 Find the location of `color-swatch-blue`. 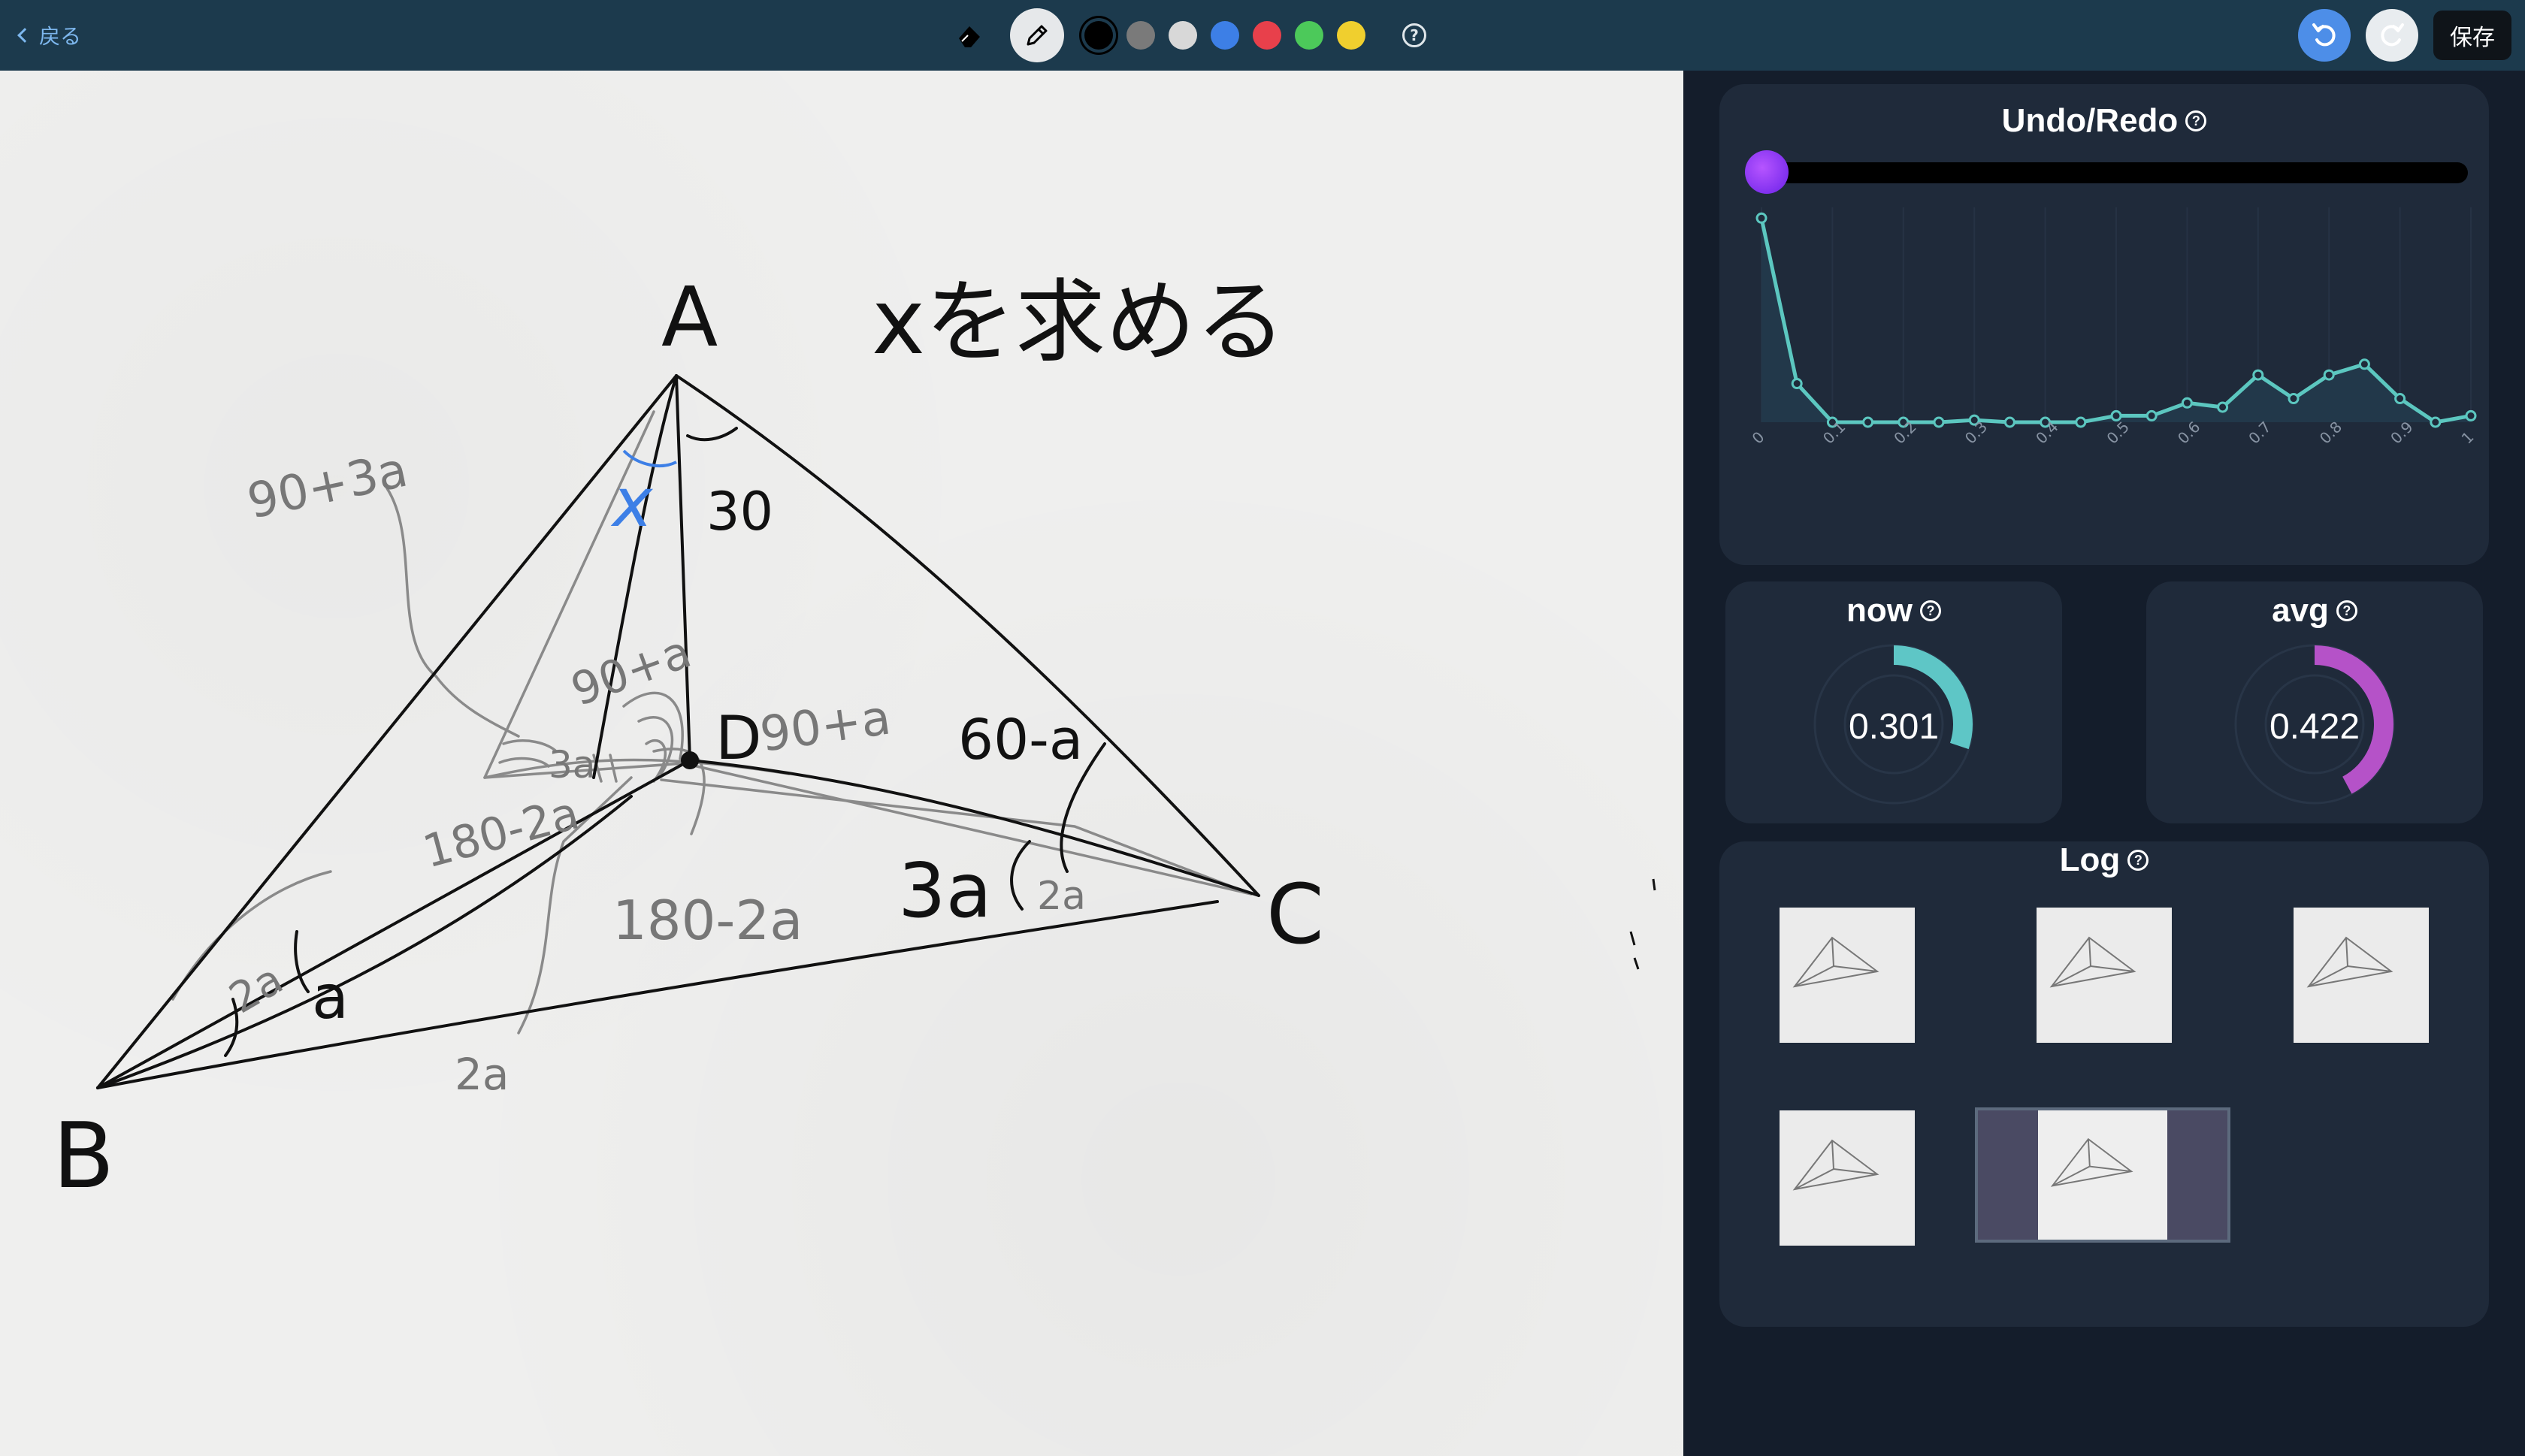

color-swatch-blue is located at coordinates (1225, 35).